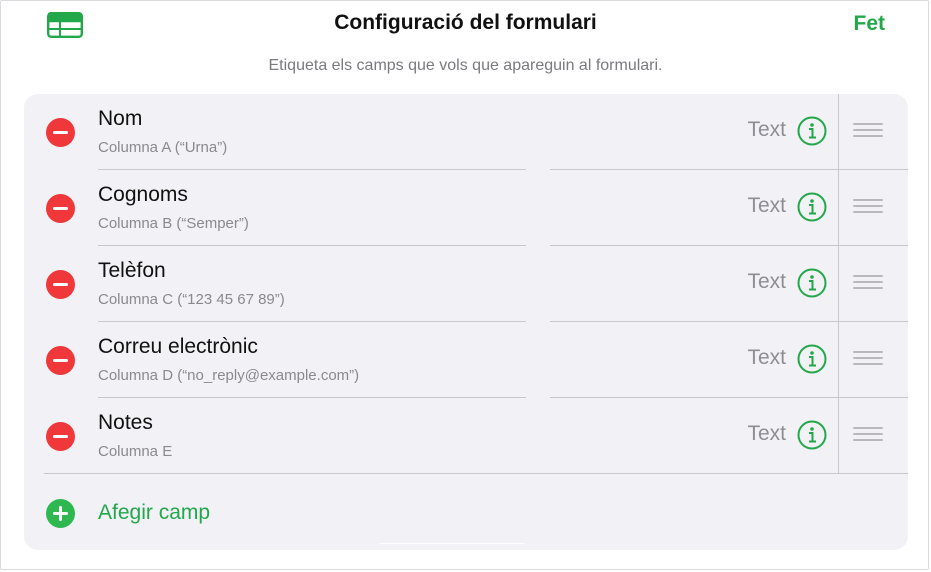 The height and width of the screenshot is (572, 931). What do you see at coordinates (60, 513) in the screenshot?
I see `plus-icon` at bounding box center [60, 513].